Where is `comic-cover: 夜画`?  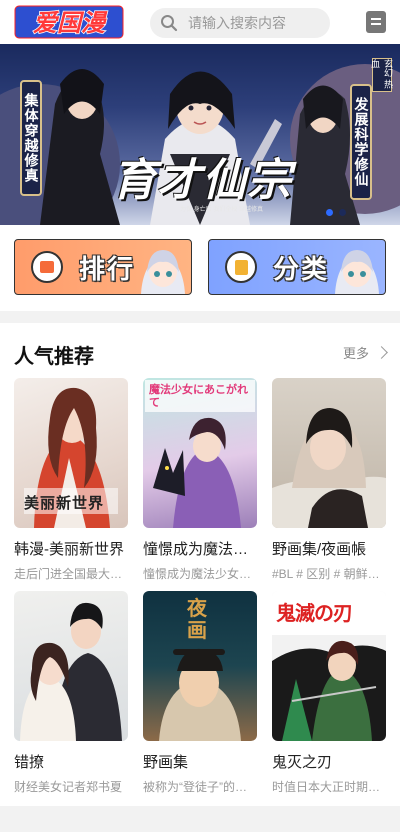 comic-cover: 夜画 is located at coordinates (200, 666).